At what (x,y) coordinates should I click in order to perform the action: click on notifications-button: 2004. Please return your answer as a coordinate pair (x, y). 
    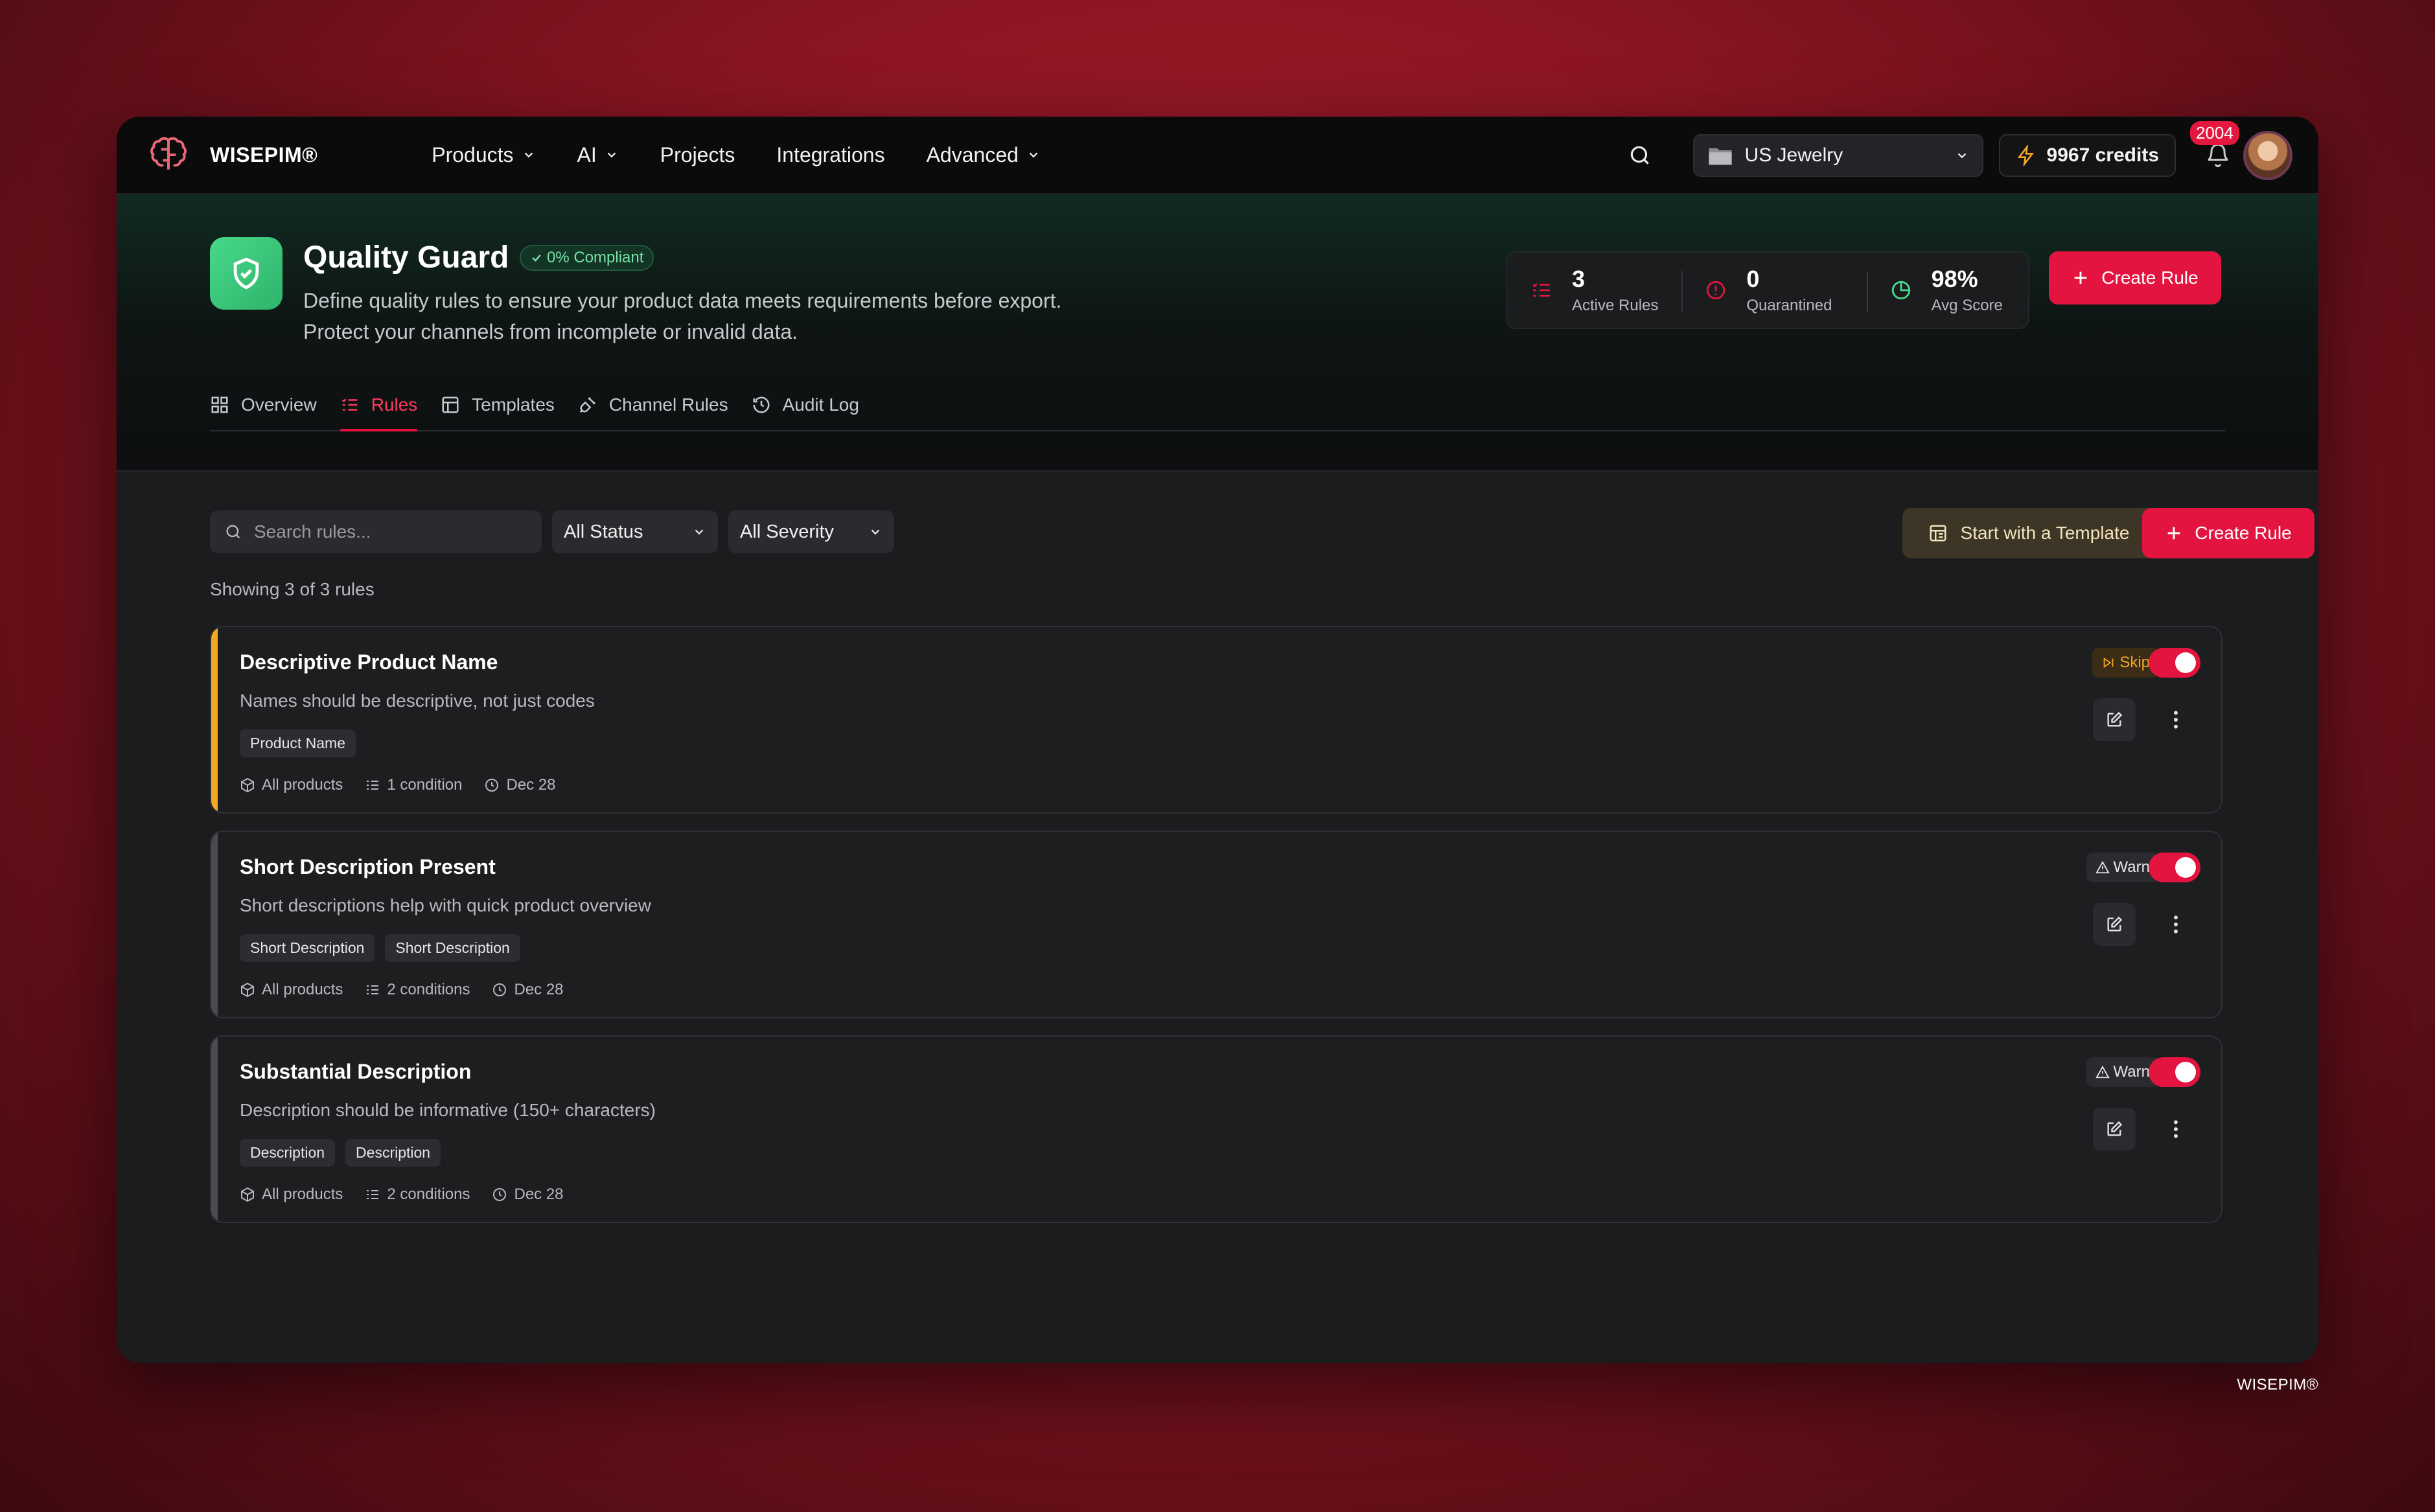
    Looking at the image, I should click on (2214, 146).